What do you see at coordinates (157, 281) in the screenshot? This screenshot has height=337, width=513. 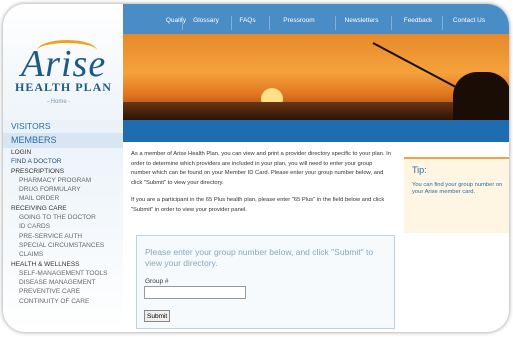 I see `group-number-label: Group #` at bounding box center [157, 281].